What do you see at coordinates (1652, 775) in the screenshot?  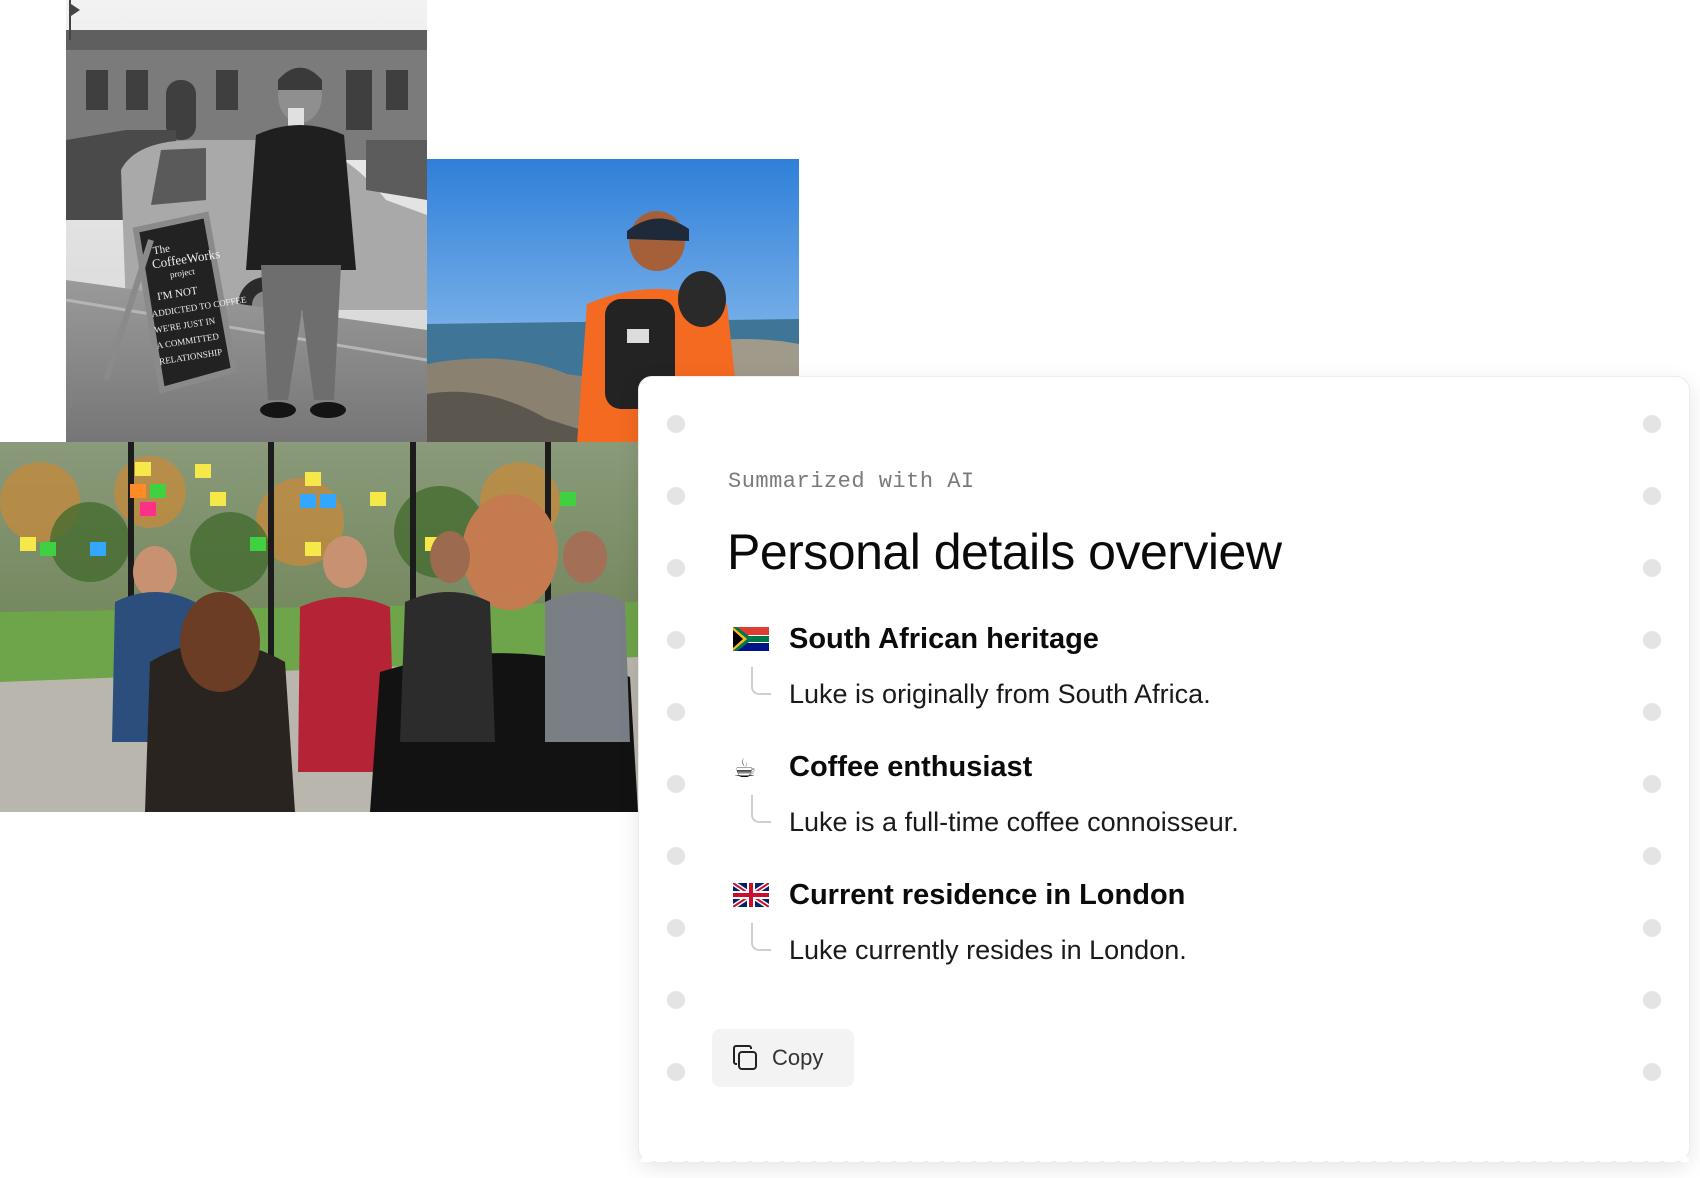 I see `card-right-holes` at bounding box center [1652, 775].